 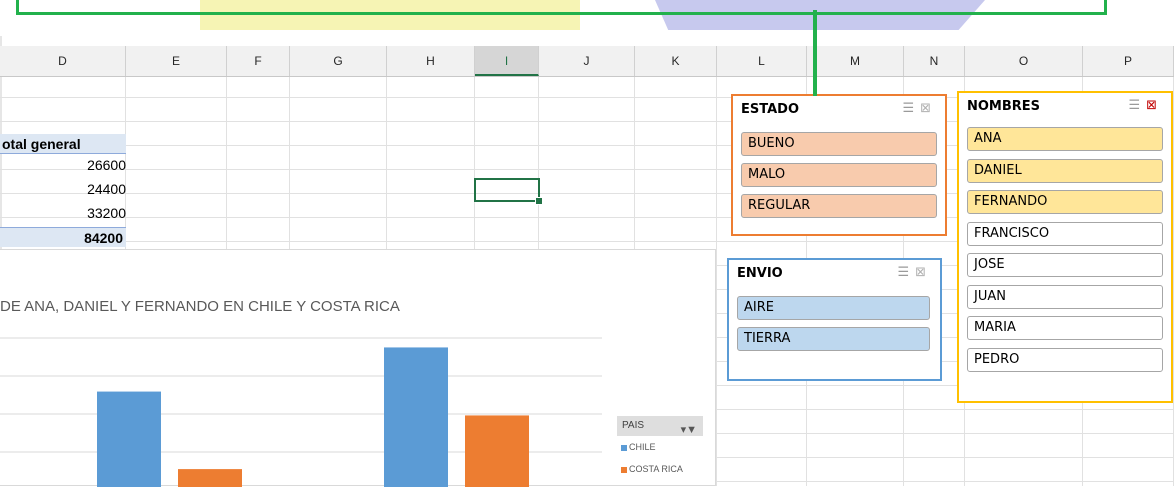 I want to click on column-header-d: D, so click(x=63, y=61).